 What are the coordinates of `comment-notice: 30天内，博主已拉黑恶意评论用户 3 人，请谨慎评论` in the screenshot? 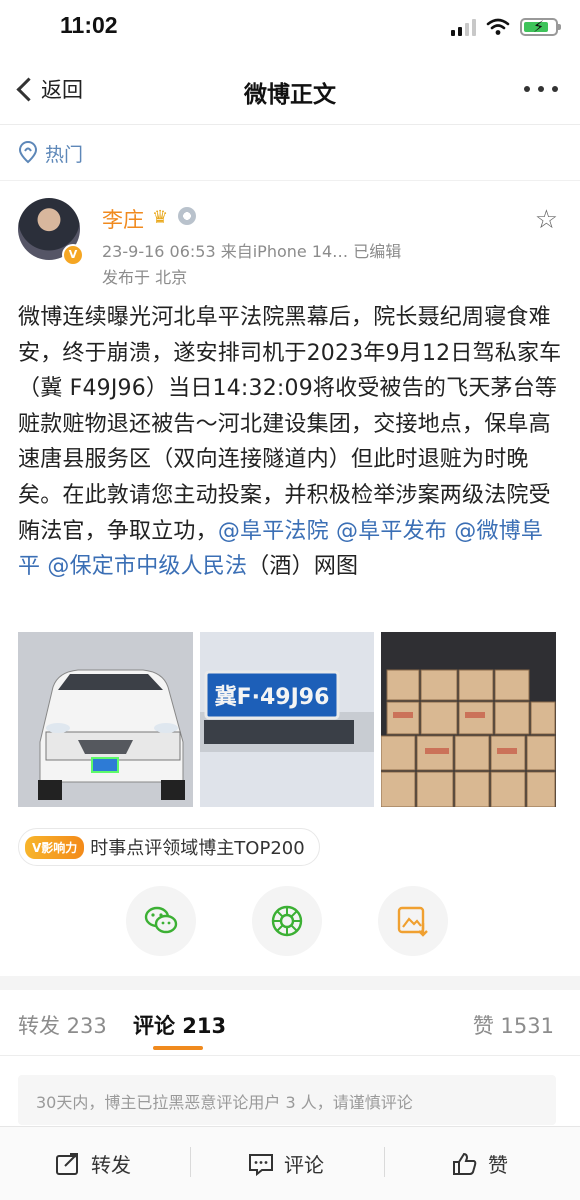 It's located at (287, 1100).